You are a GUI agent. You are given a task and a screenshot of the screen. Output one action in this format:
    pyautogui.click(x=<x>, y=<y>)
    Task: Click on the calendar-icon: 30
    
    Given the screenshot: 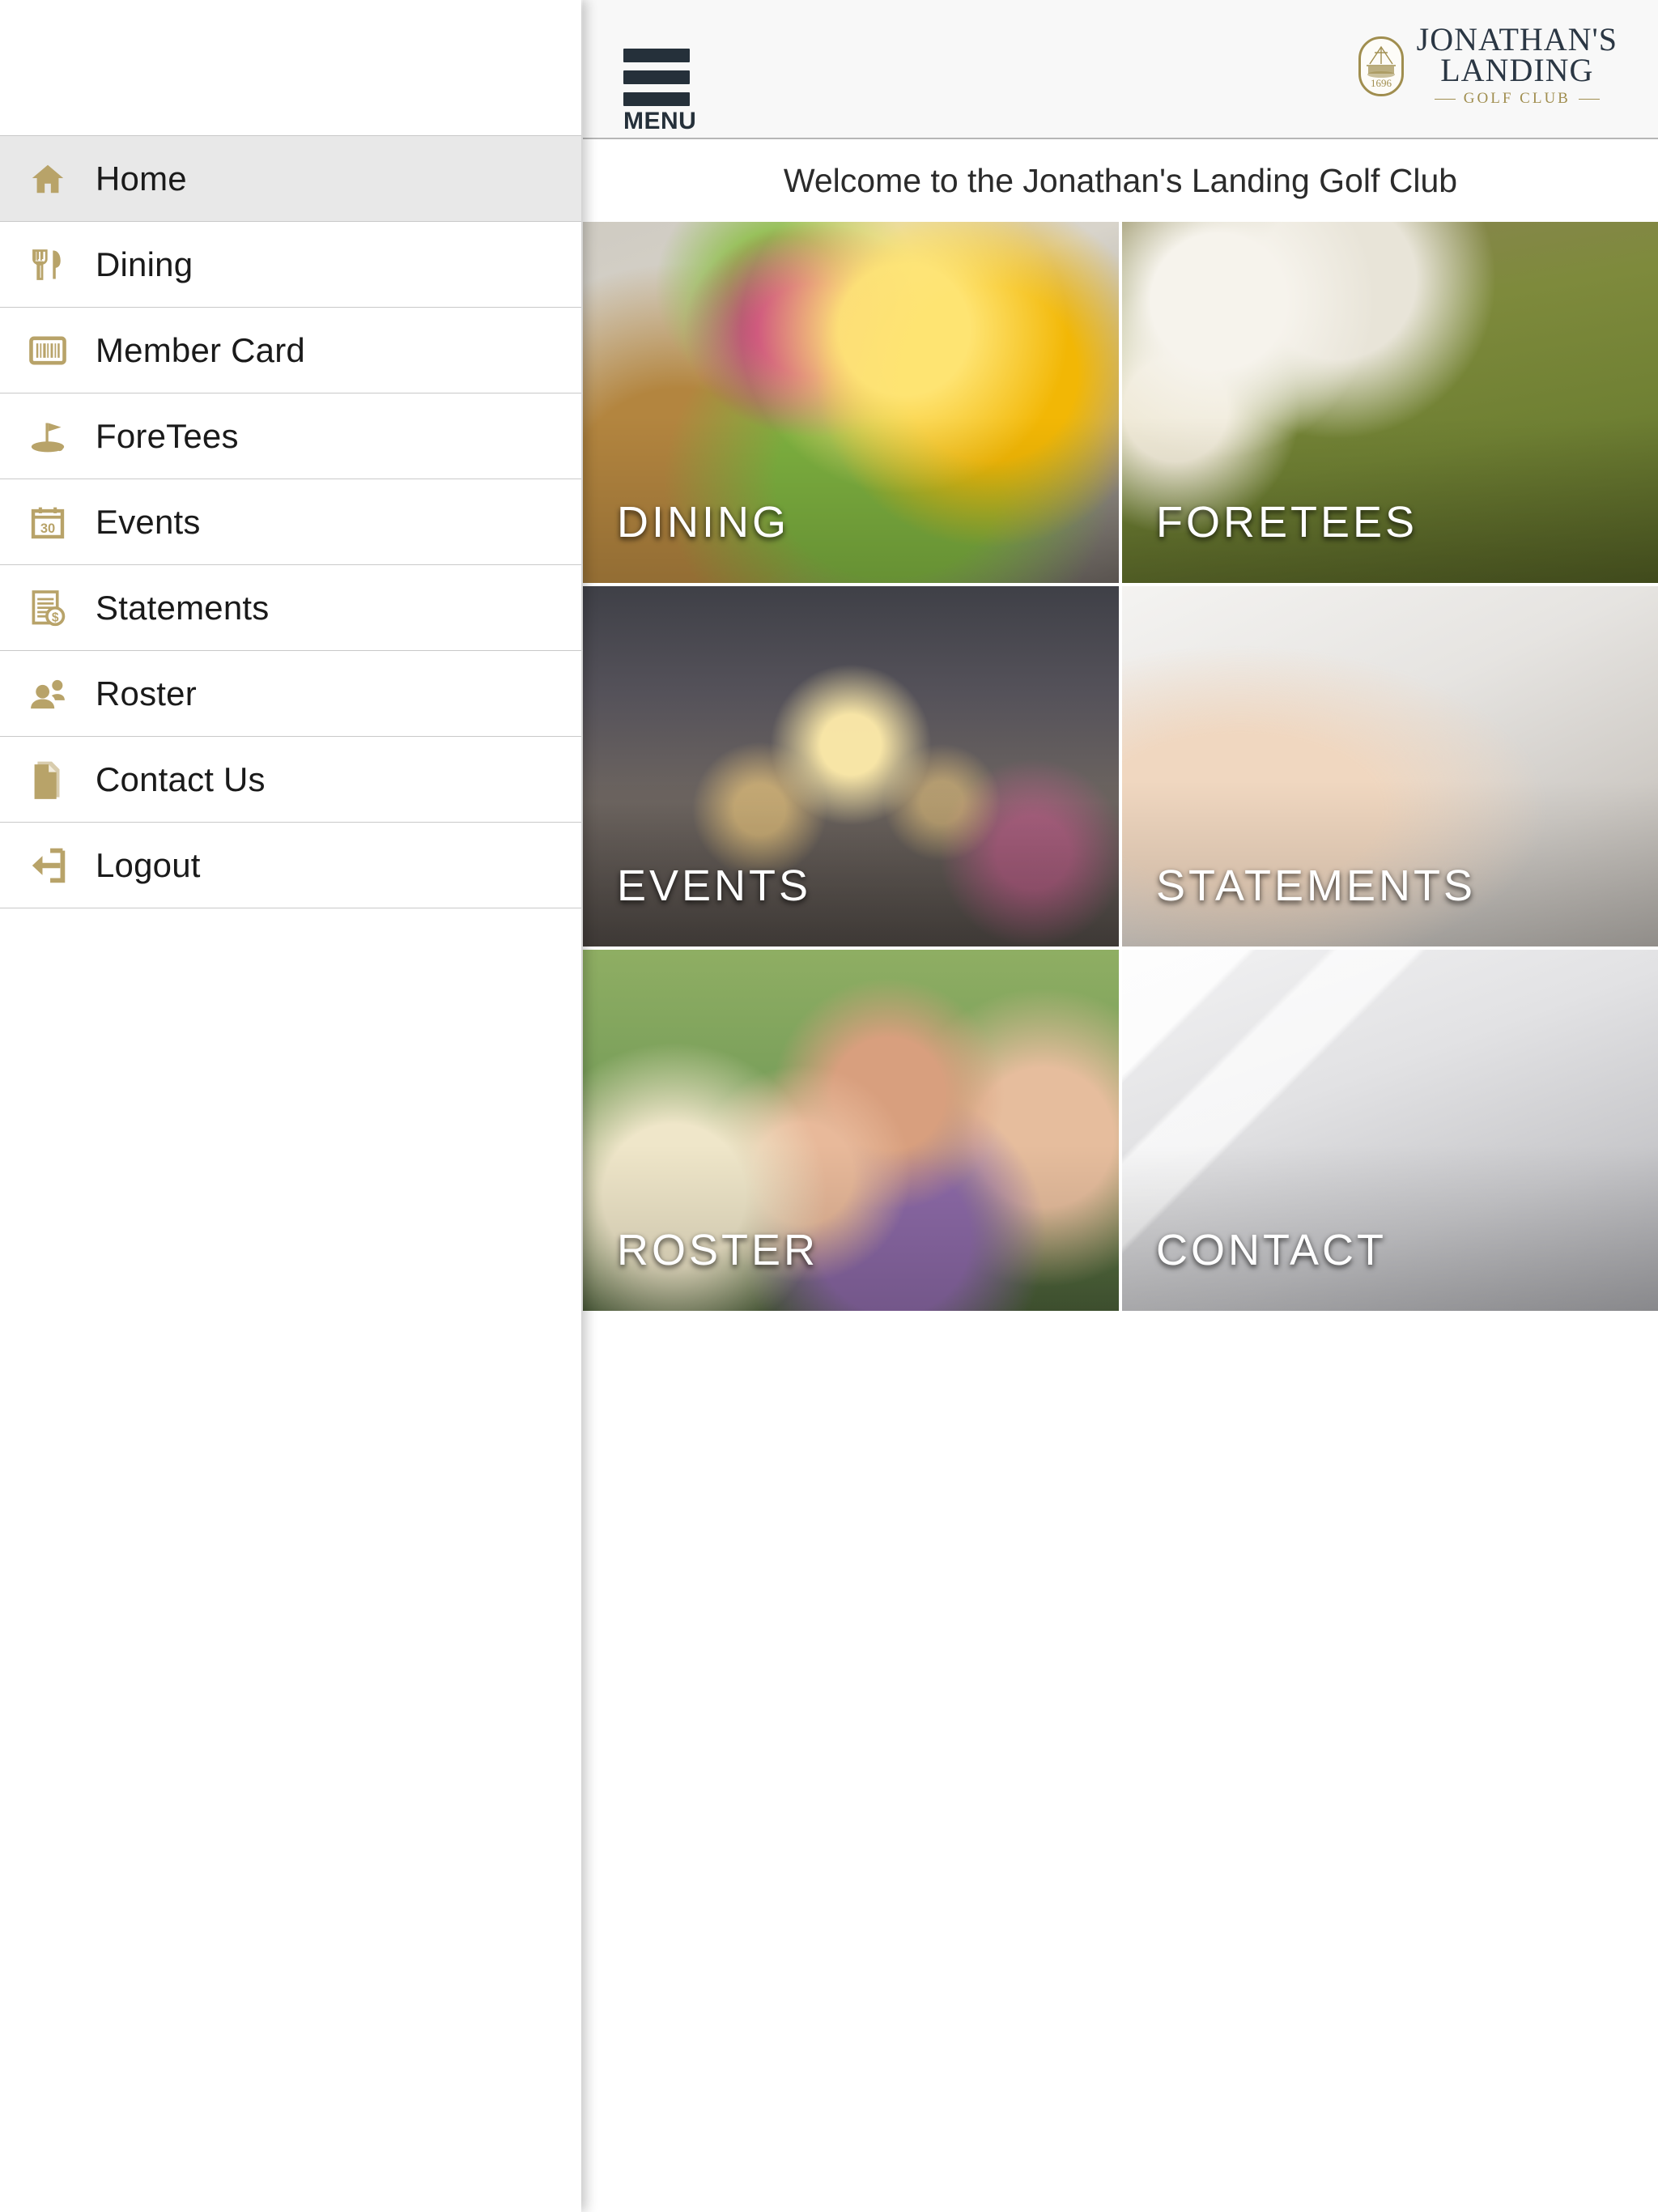 What is the action you would take?
    pyautogui.click(x=48, y=522)
    